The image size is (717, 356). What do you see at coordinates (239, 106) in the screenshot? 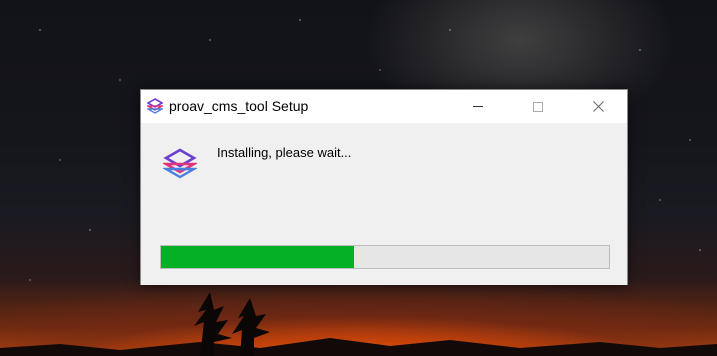
I see `window-title: proav_cms_tool Setup` at bounding box center [239, 106].